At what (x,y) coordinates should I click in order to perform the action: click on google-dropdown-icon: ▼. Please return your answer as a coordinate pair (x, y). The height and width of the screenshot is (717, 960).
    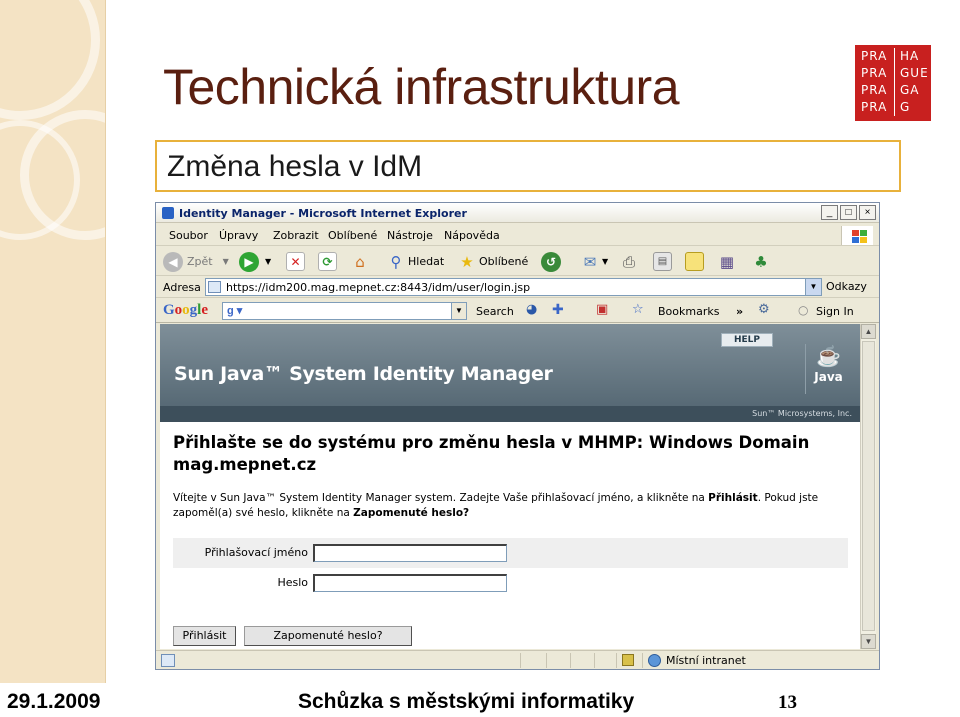
    Looking at the image, I should click on (458, 311).